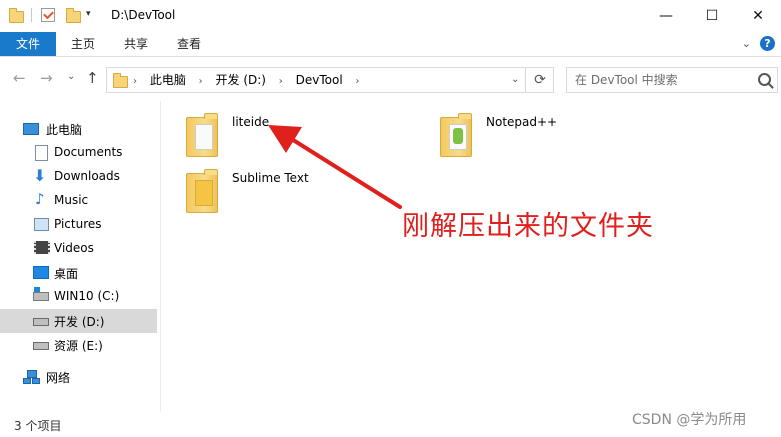  Describe the element at coordinates (189, 44) in the screenshot. I see `tab-view: 查看` at that location.